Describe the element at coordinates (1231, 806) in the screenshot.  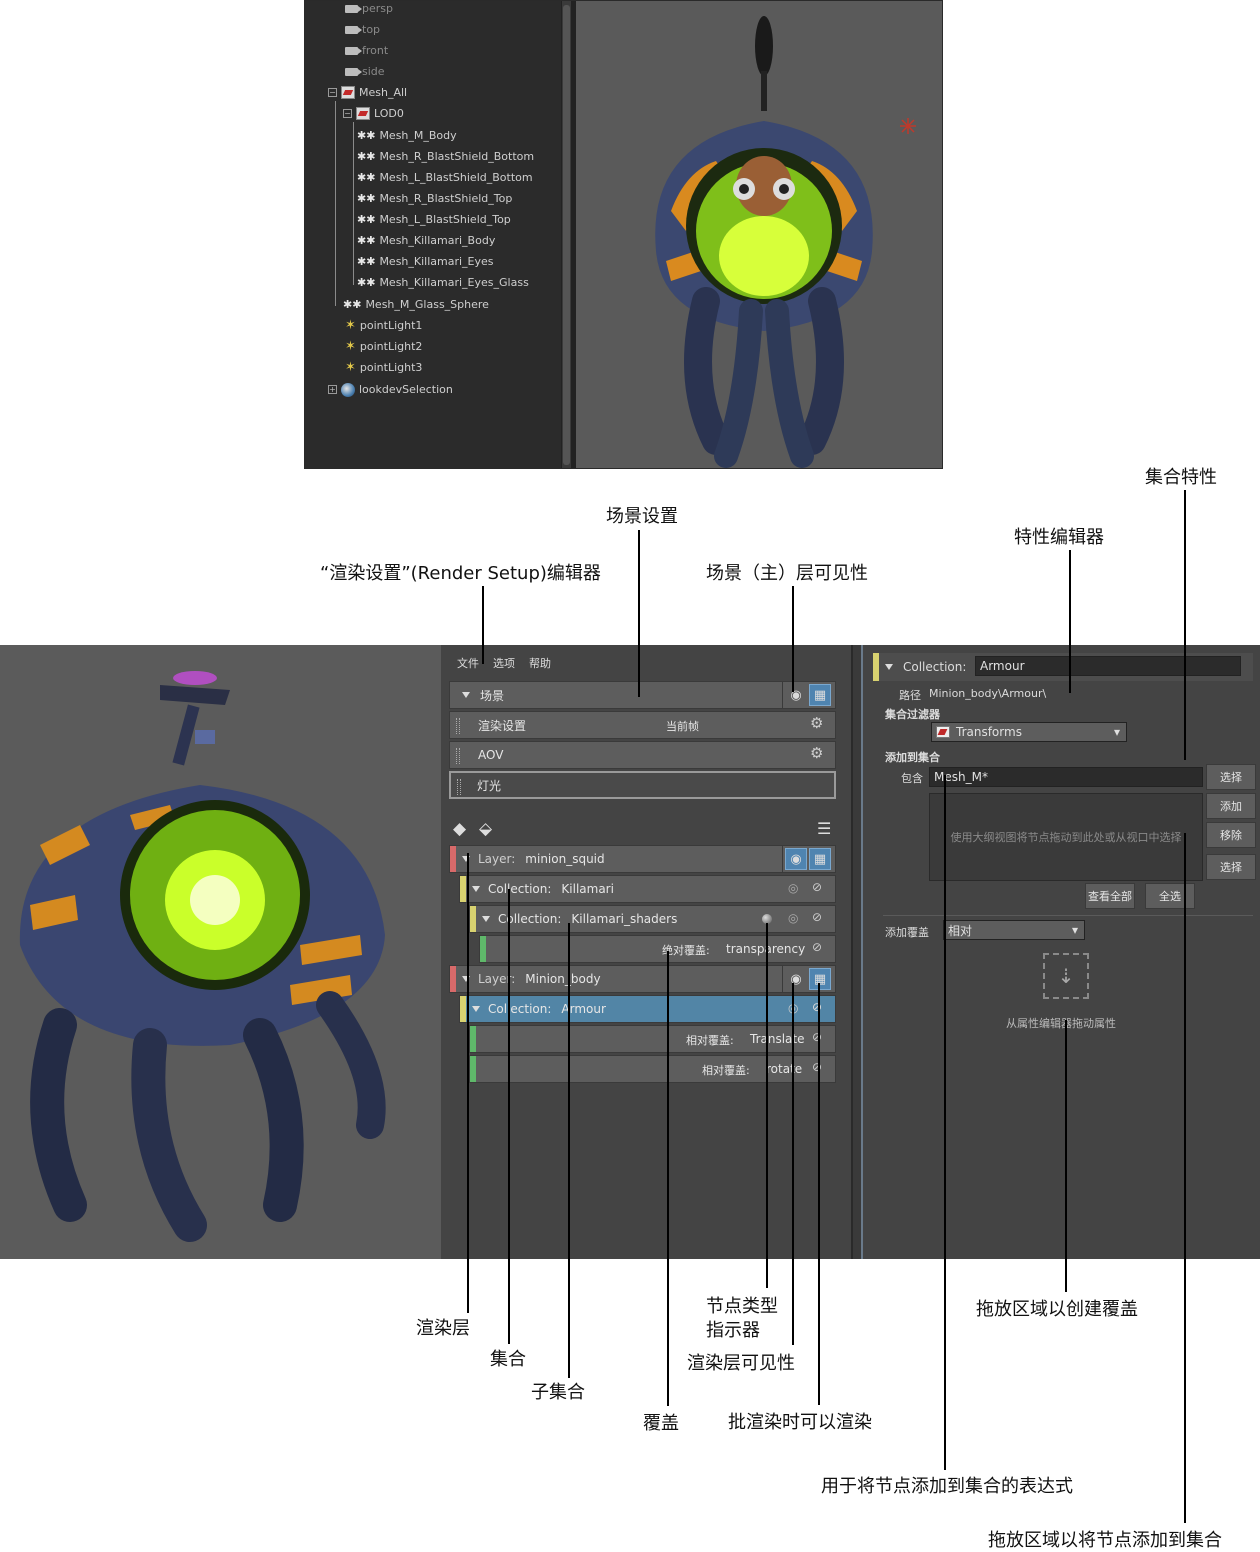
I see `add-button: 添加` at that location.